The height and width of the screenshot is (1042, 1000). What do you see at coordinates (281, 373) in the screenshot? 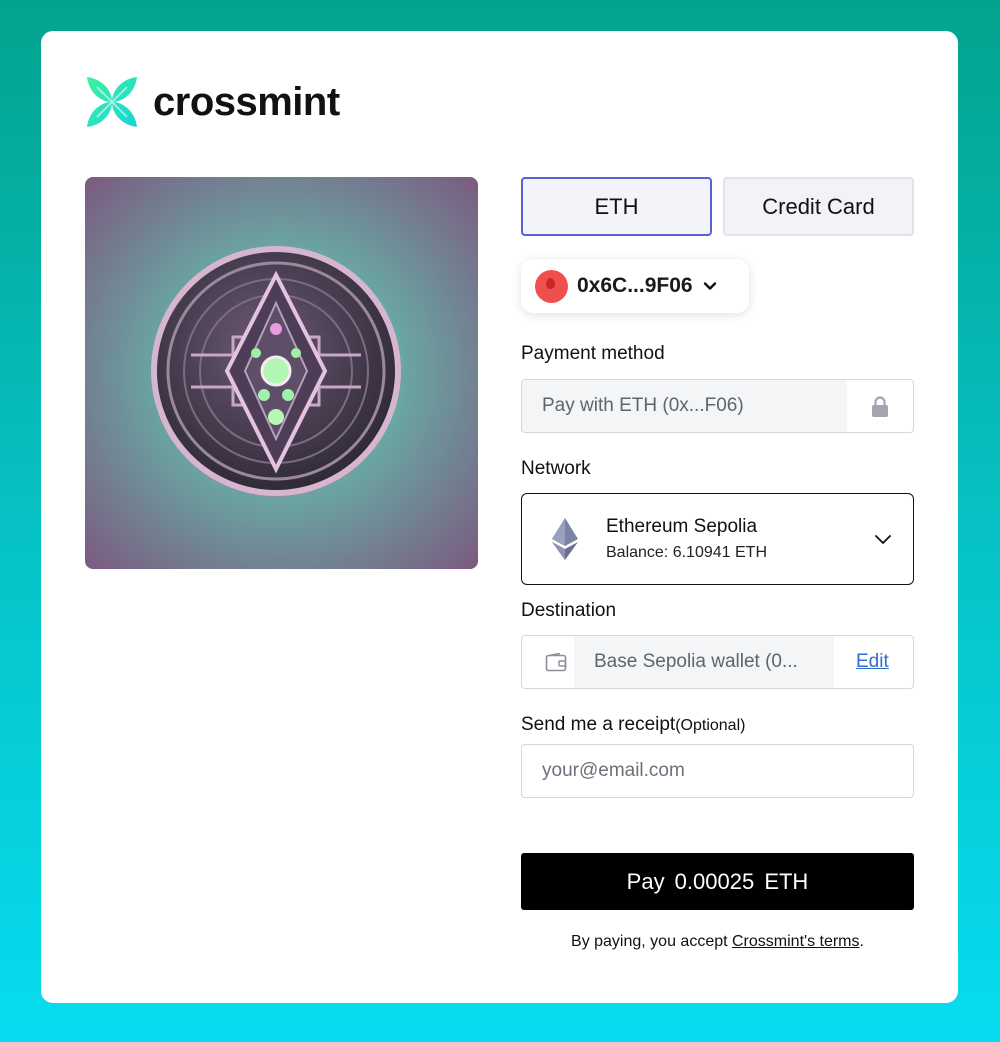
I see `nft-image` at bounding box center [281, 373].